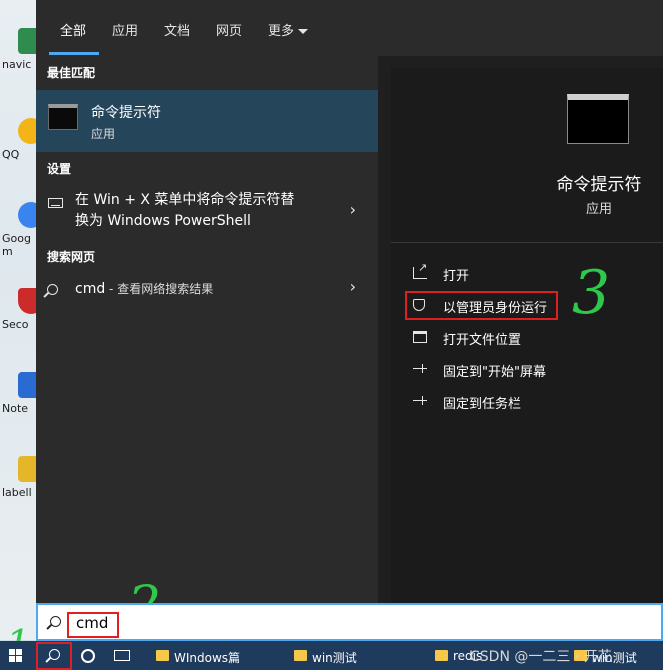  What do you see at coordinates (54, 656) in the screenshot?
I see `highlight-taskbar-search` at bounding box center [54, 656].